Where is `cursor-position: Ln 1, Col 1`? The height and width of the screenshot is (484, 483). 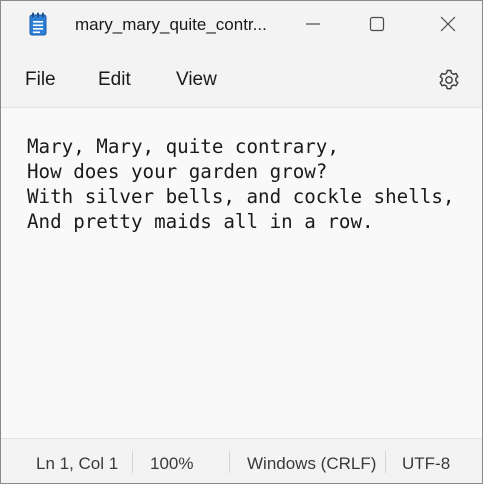
cursor-position: Ln 1, Col 1 is located at coordinates (77, 463).